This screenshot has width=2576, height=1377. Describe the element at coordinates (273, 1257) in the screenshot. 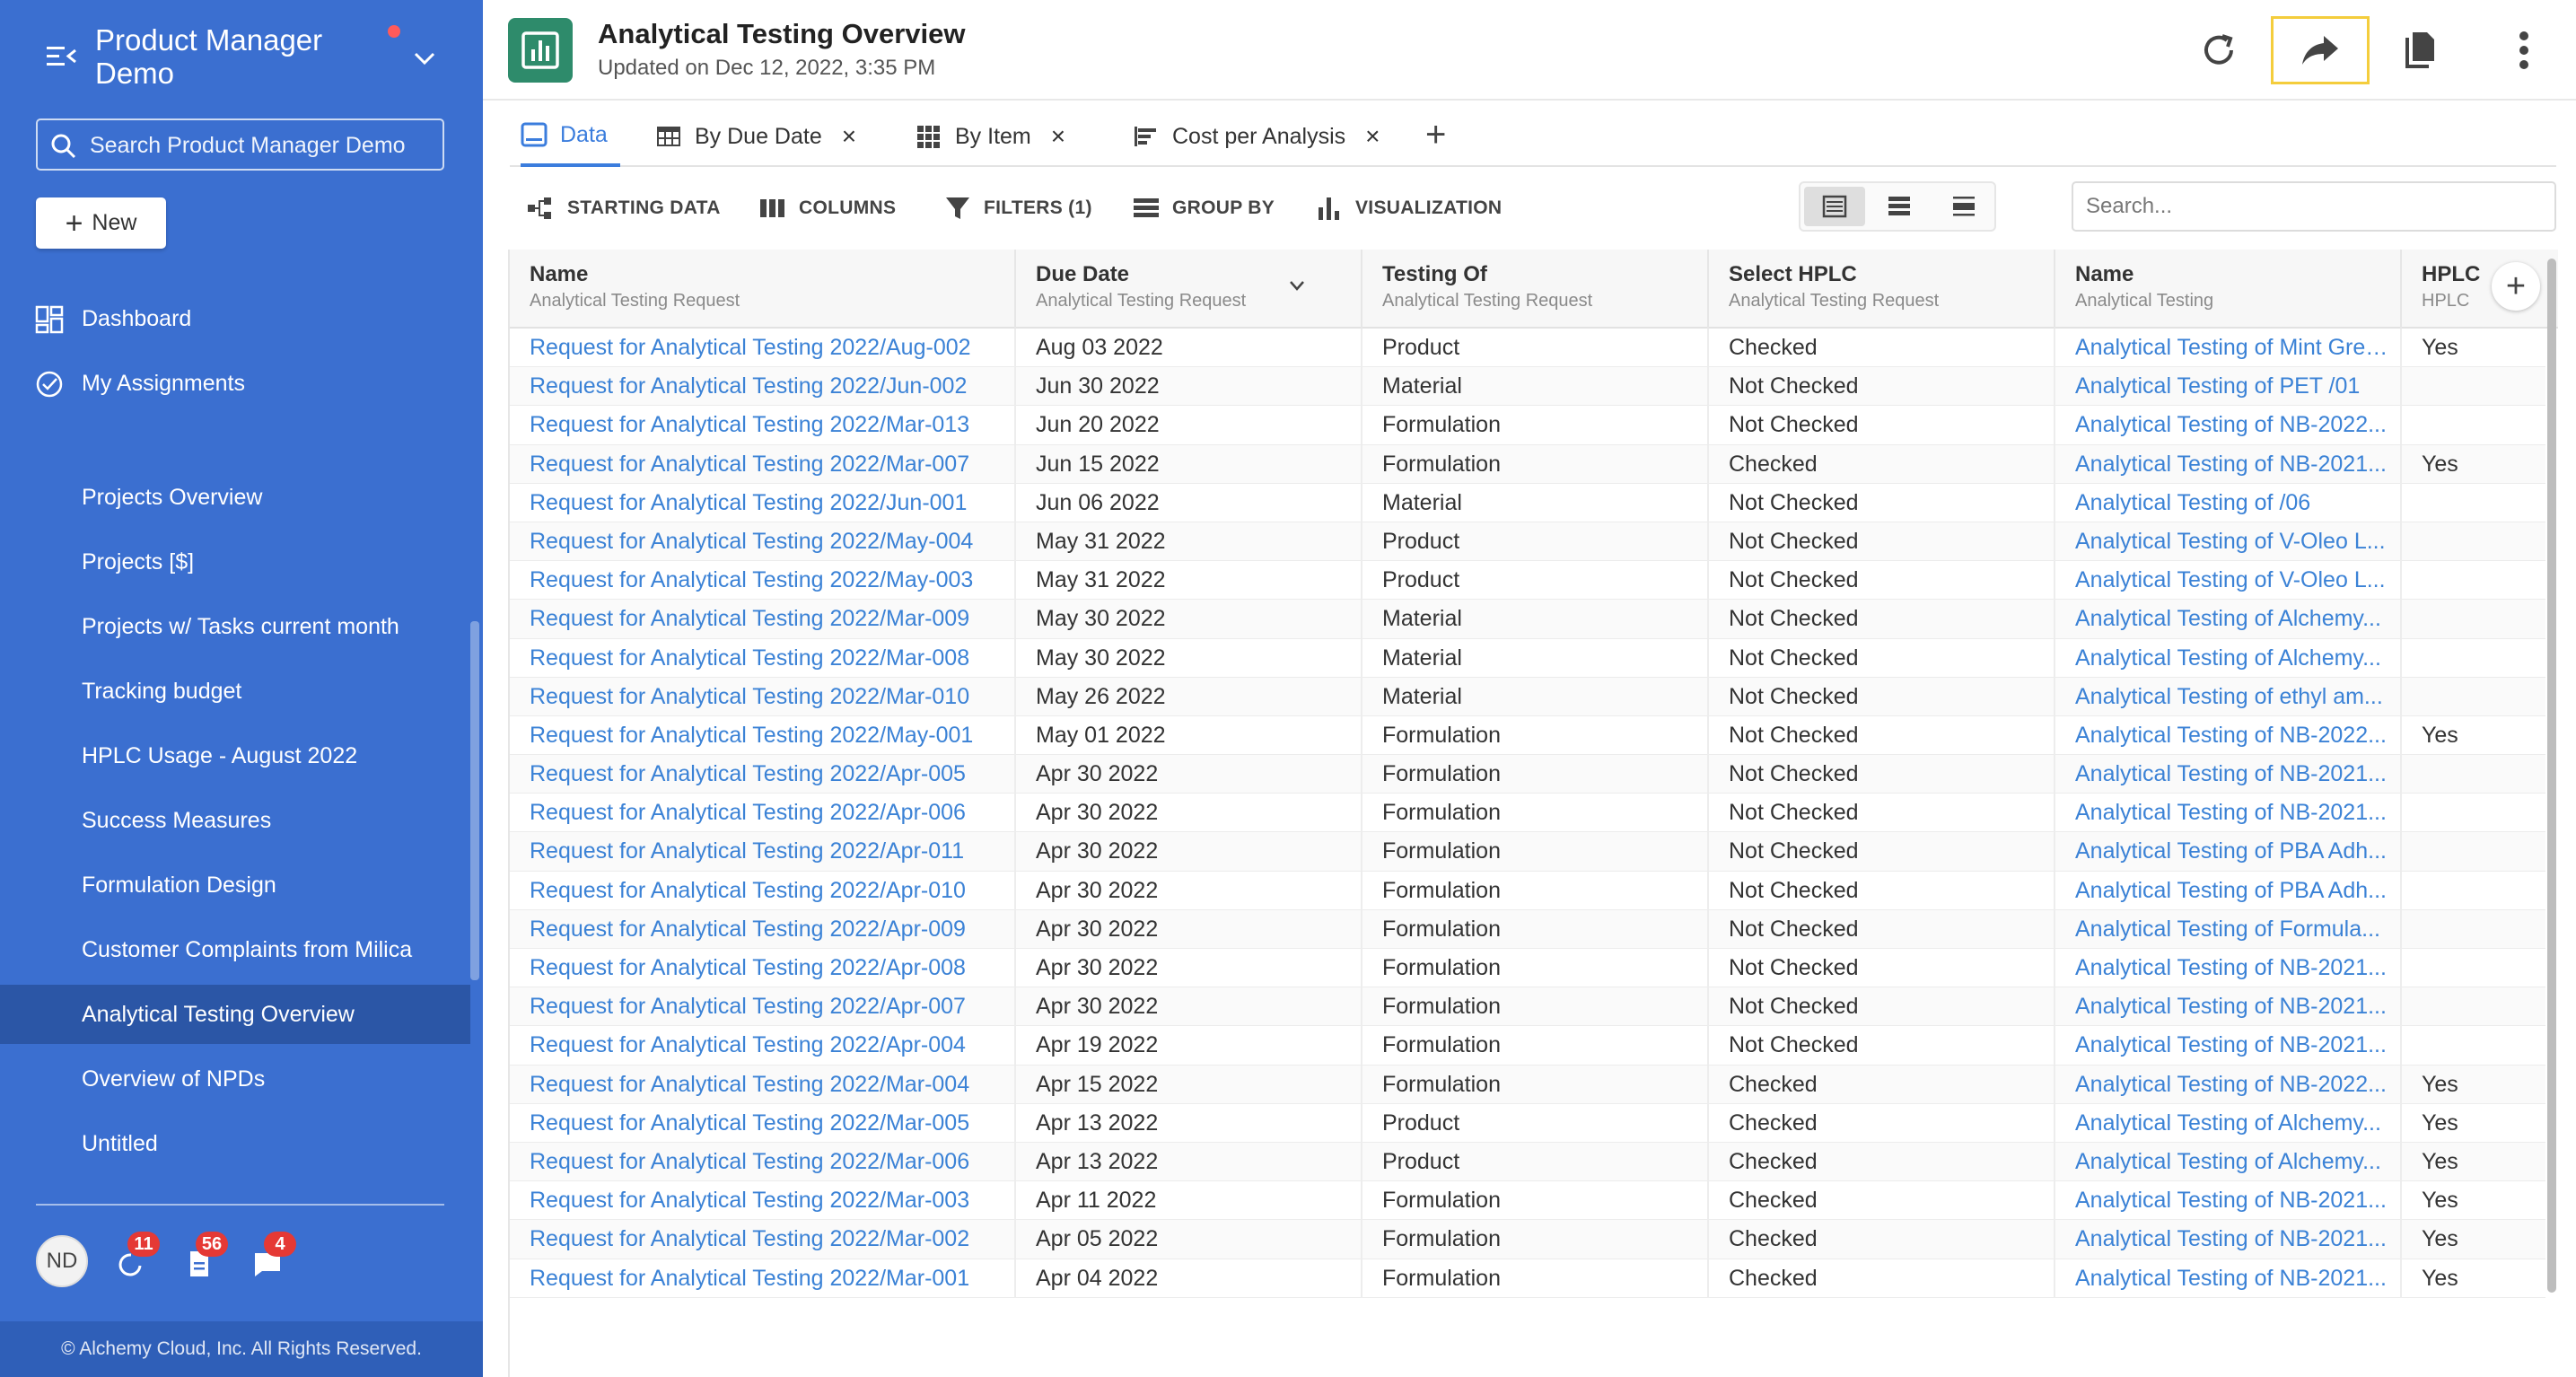

I see `message-notifications: 4` at that location.